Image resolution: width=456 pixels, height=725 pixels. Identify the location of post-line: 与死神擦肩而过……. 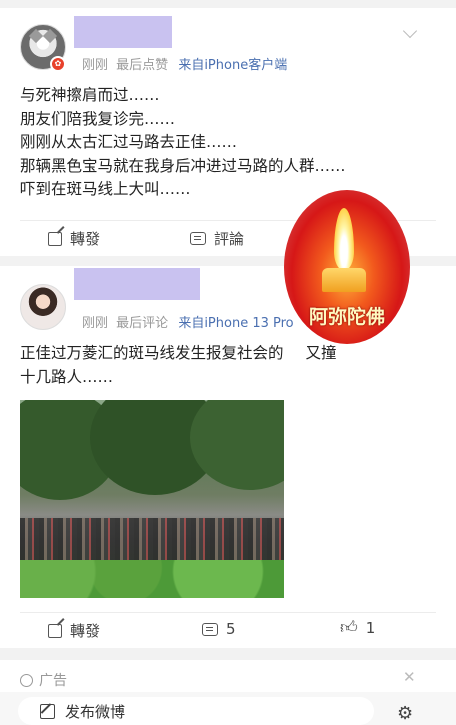
(90, 95).